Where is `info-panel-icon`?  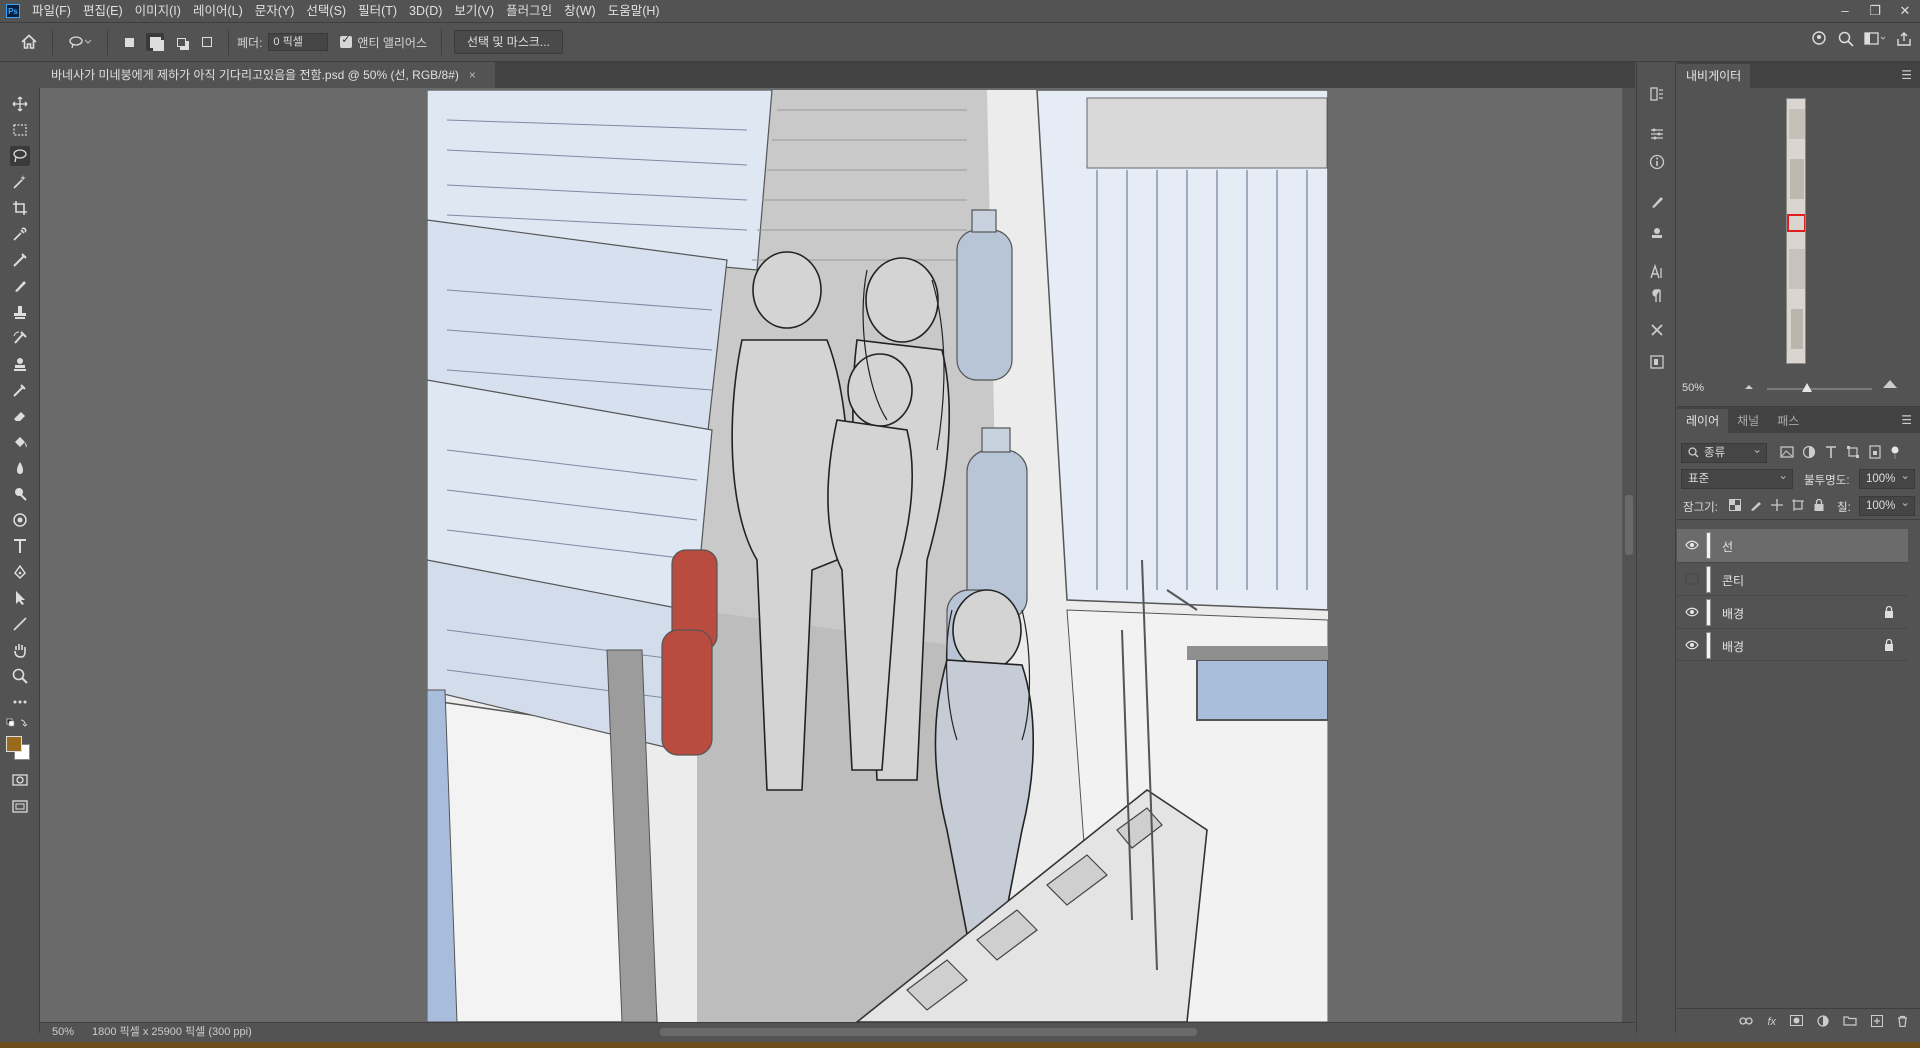
info-panel-icon is located at coordinates (1657, 162).